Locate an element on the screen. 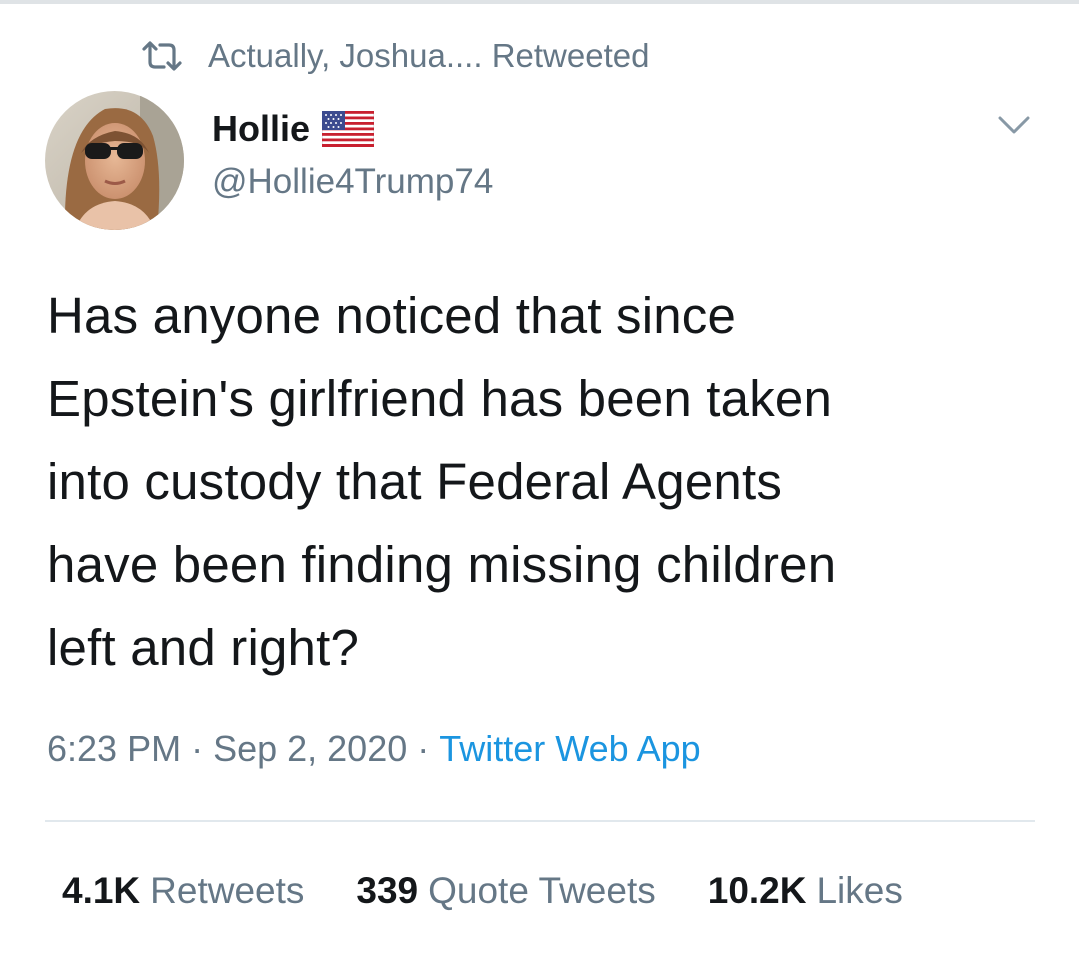  quote-tweets-label: Quote Tweets is located at coordinates (542, 890).